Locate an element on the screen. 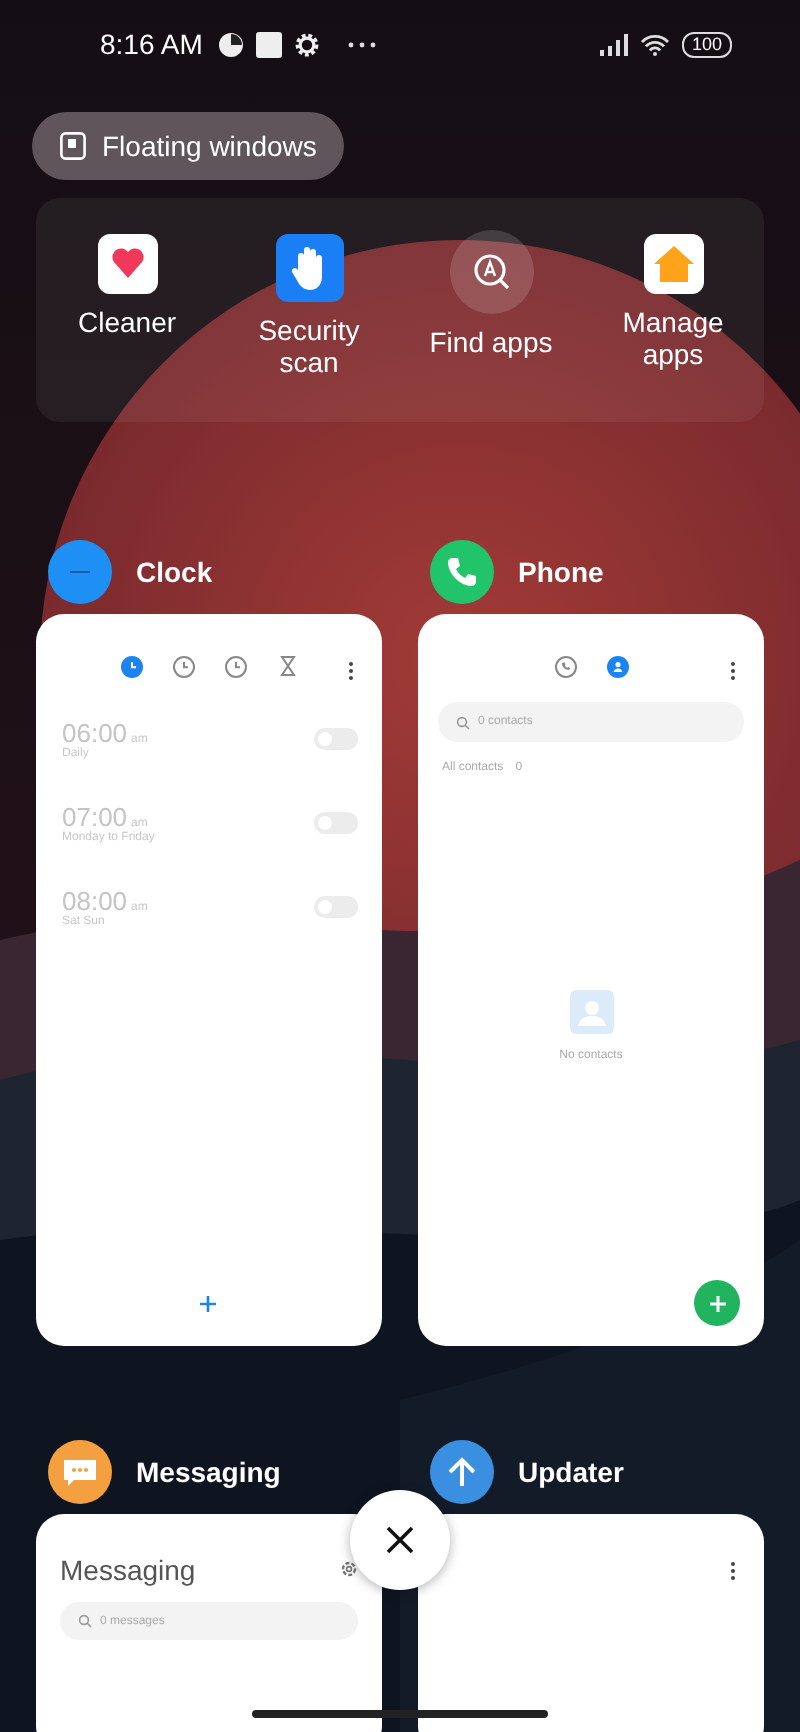  timer-tab is located at coordinates (287, 666).